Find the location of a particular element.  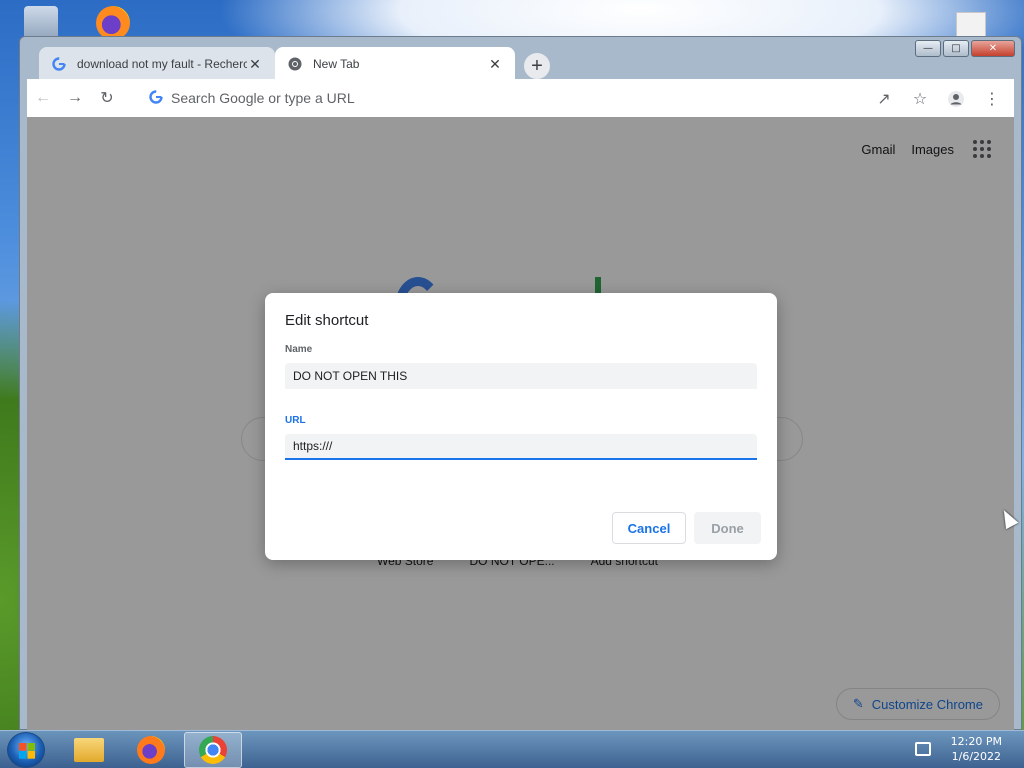

reload-icon: ↻ is located at coordinates (107, 98).